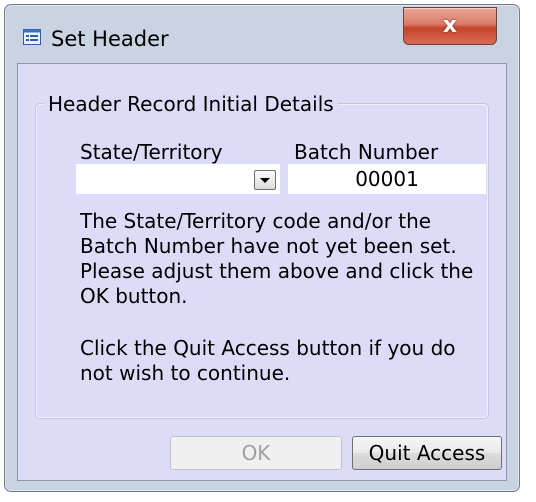 This screenshot has width=536, height=502. I want to click on batch-number-label: Batch Number, so click(366, 152).